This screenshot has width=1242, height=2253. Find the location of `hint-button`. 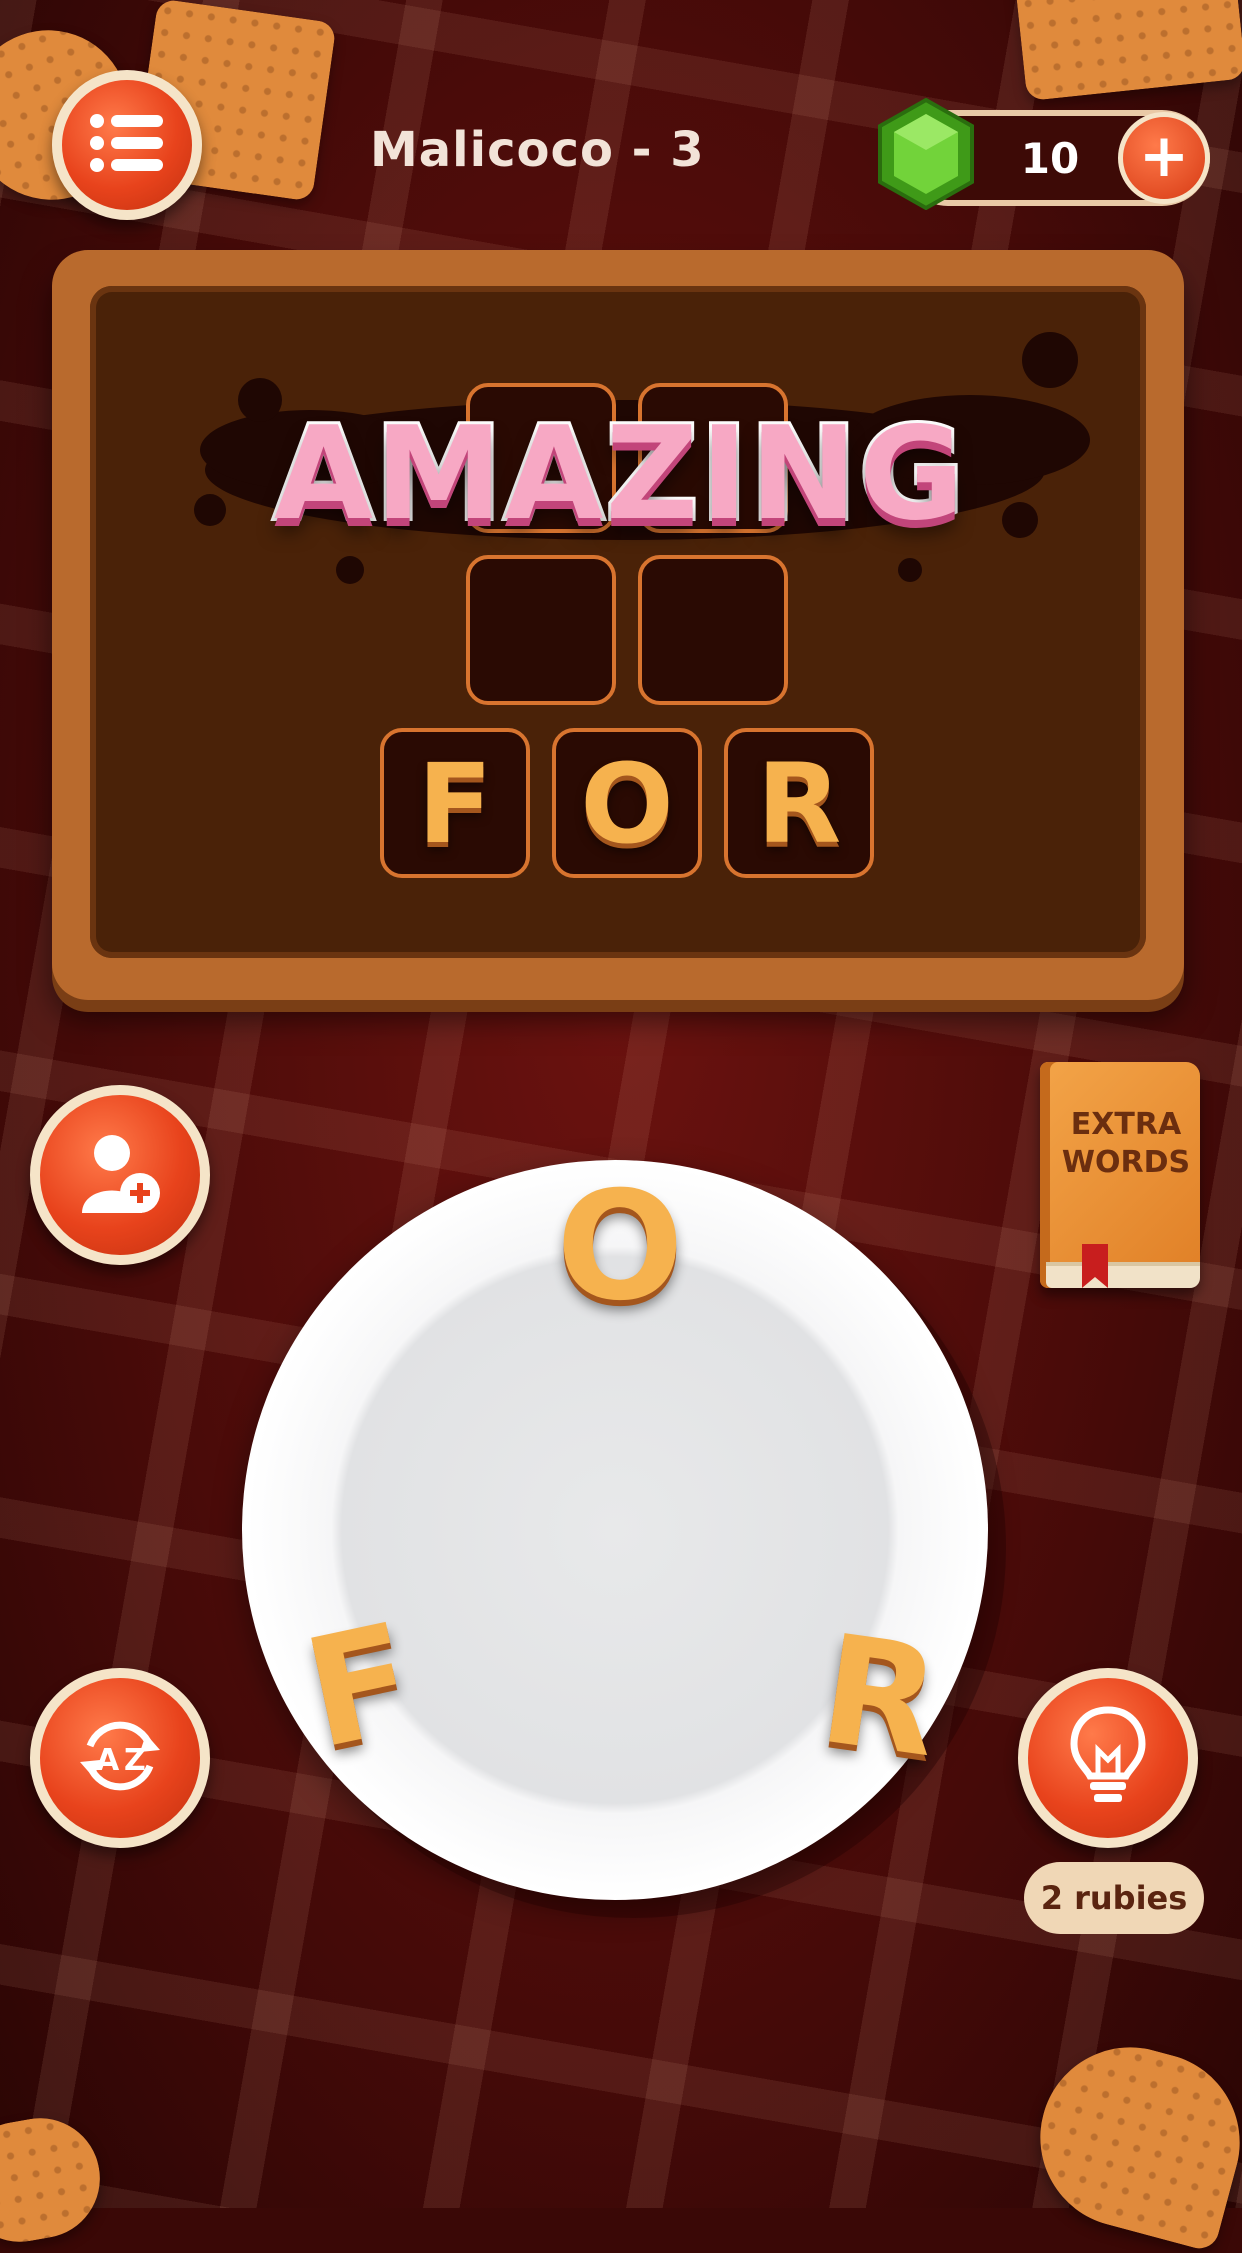

hint-button is located at coordinates (1108, 1758).